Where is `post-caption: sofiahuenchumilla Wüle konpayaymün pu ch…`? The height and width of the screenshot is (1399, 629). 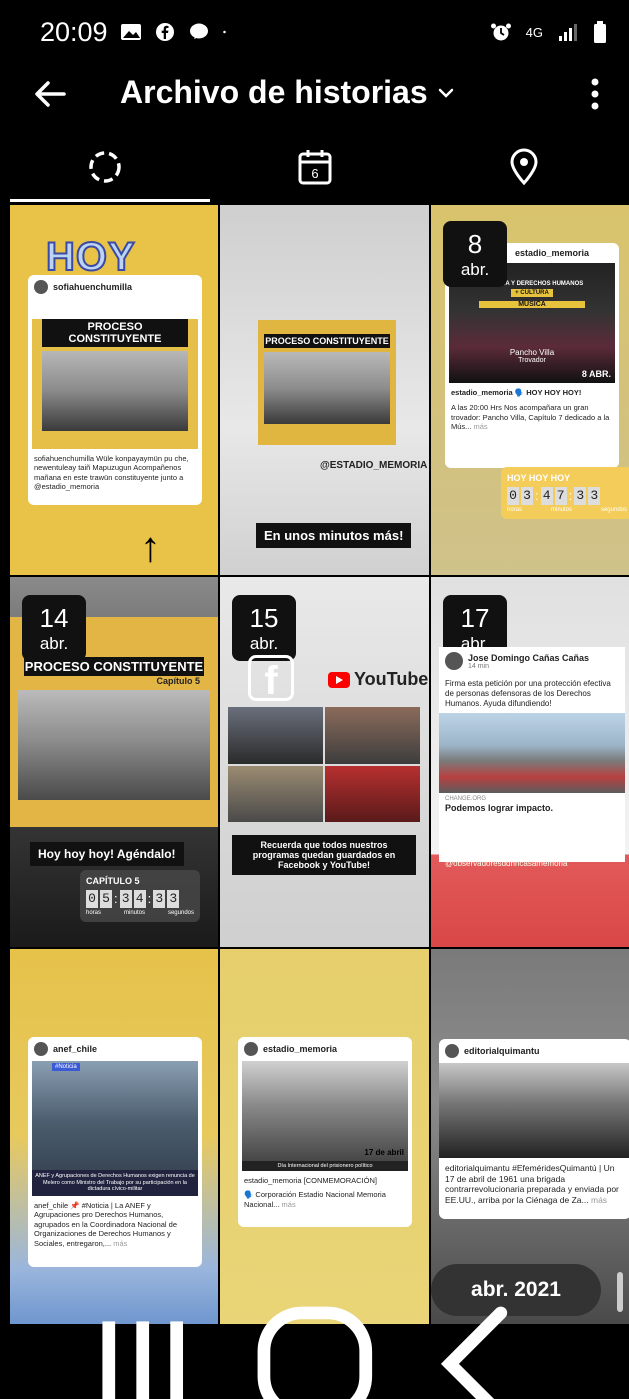
post-caption: sofiahuenchumilla Wüle konpayaymün pu ch… is located at coordinates (111, 473).